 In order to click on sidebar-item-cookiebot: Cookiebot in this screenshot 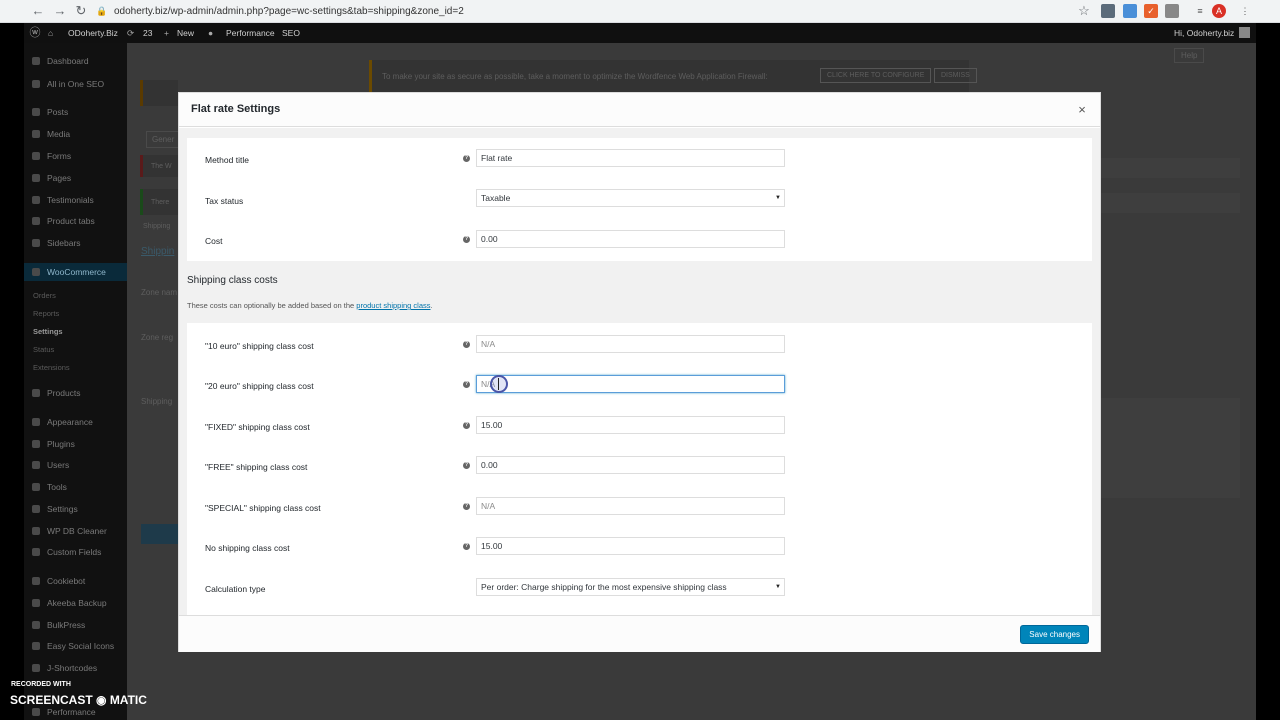, I will do `click(75, 581)`.